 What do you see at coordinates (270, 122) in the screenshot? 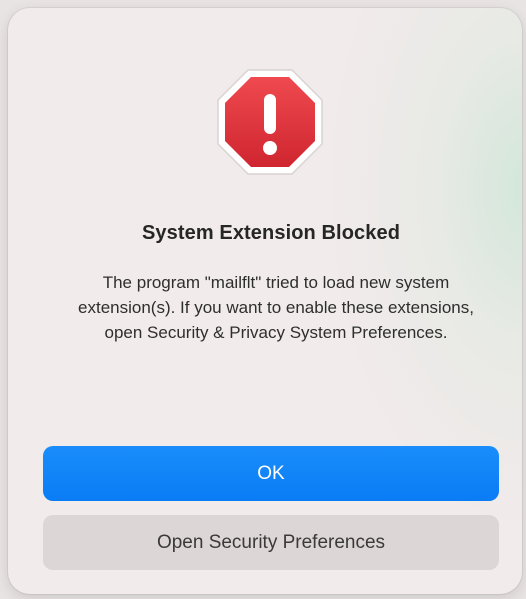
I see `stop-alert-icon` at bounding box center [270, 122].